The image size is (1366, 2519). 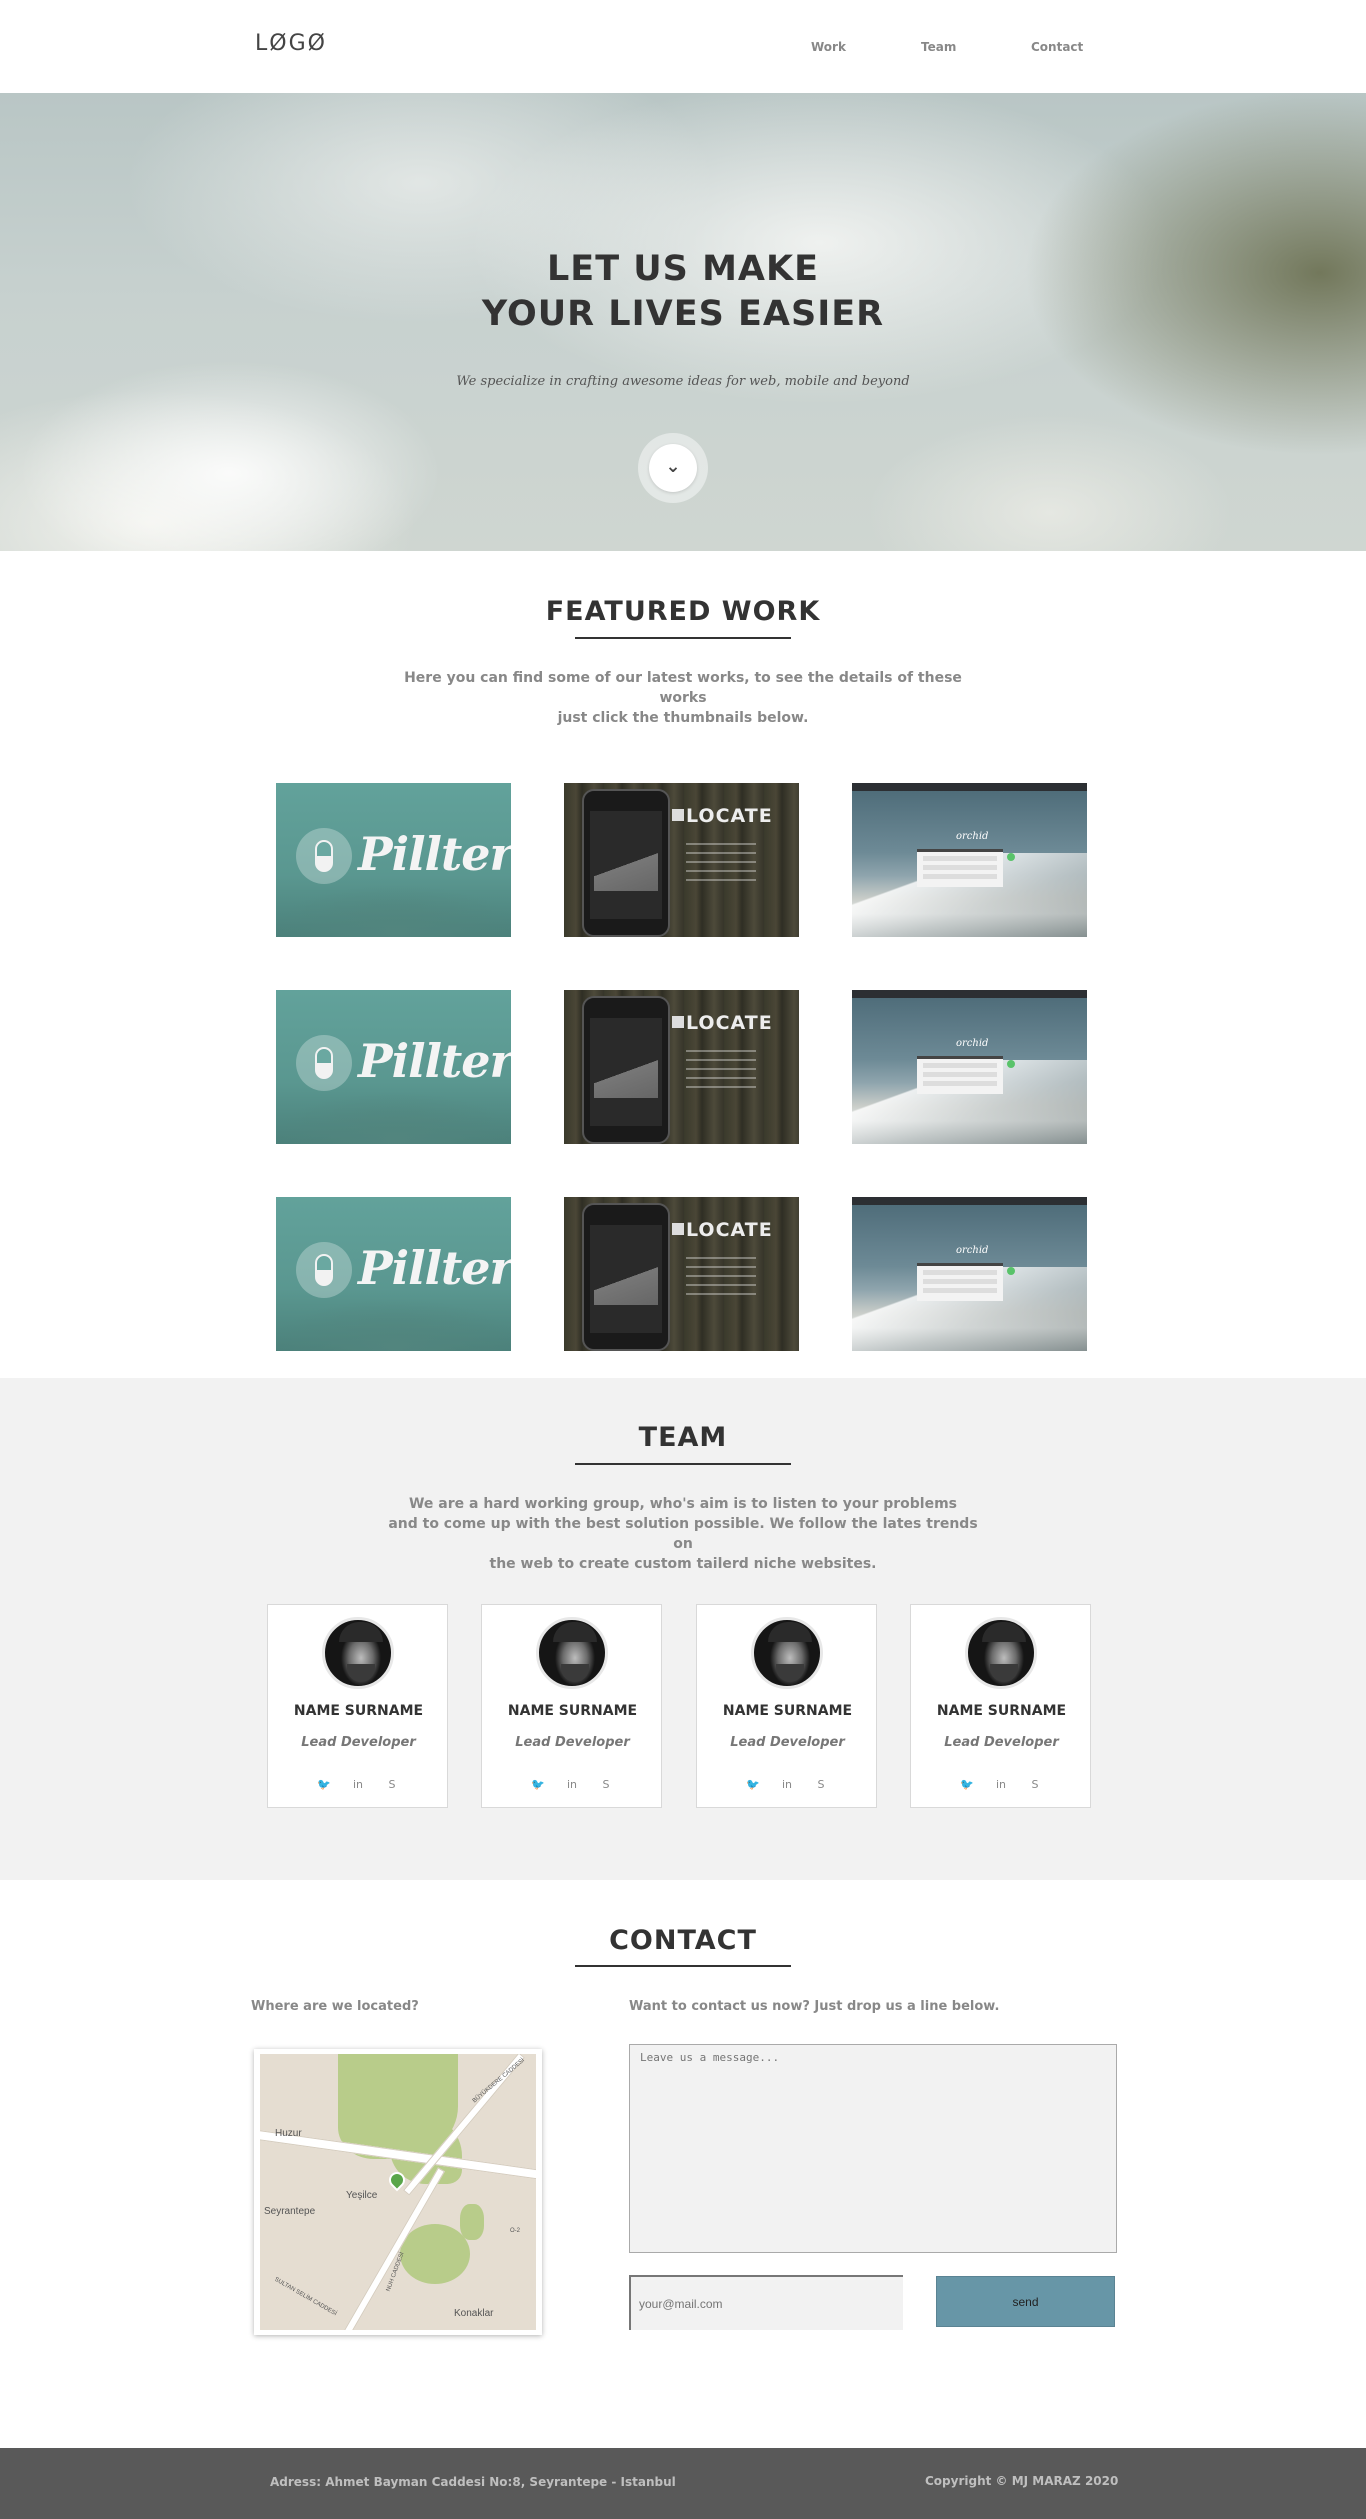 I want to click on map-label-road-top: BÜYÜKDERE CADDESİ, so click(x=498, y=2081).